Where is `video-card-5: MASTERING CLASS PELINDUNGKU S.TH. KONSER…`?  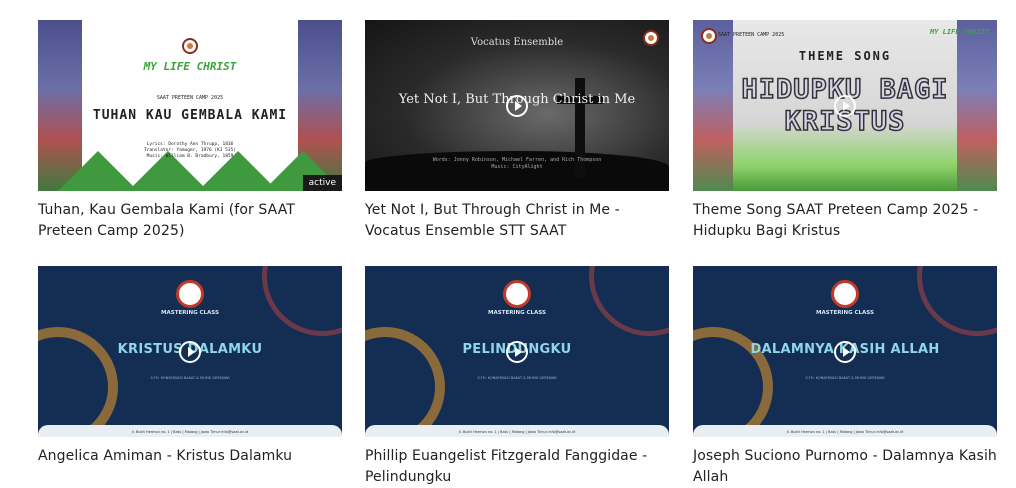
video-card-5: MASTERING CLASS PELINDUNGKU S.TH. KONSER… is located at coordinates (517, 377).